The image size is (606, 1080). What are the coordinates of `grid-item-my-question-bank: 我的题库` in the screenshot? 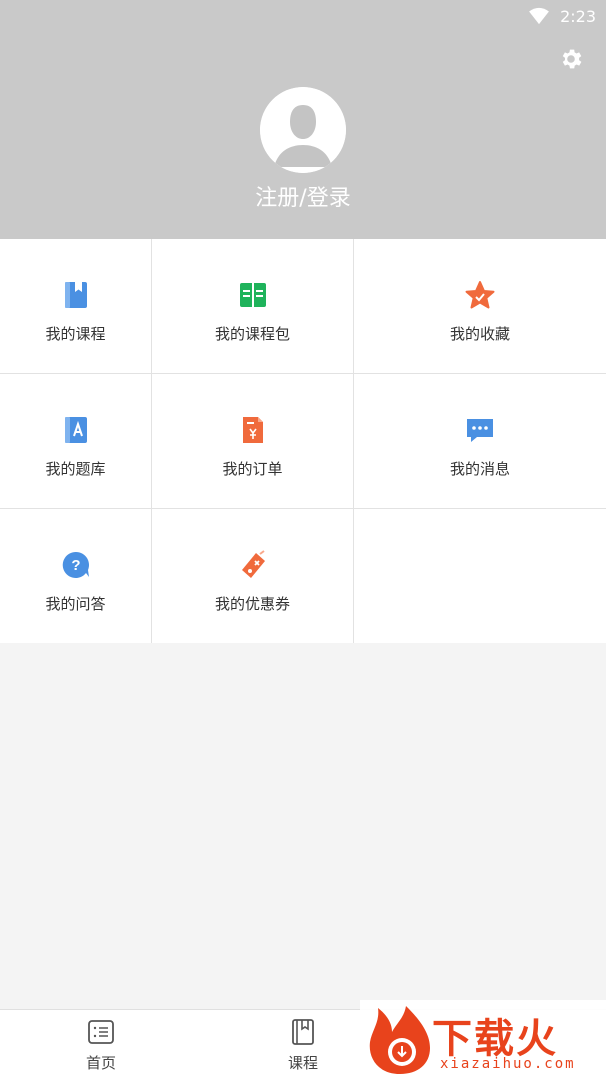 It's located at (76, 441).